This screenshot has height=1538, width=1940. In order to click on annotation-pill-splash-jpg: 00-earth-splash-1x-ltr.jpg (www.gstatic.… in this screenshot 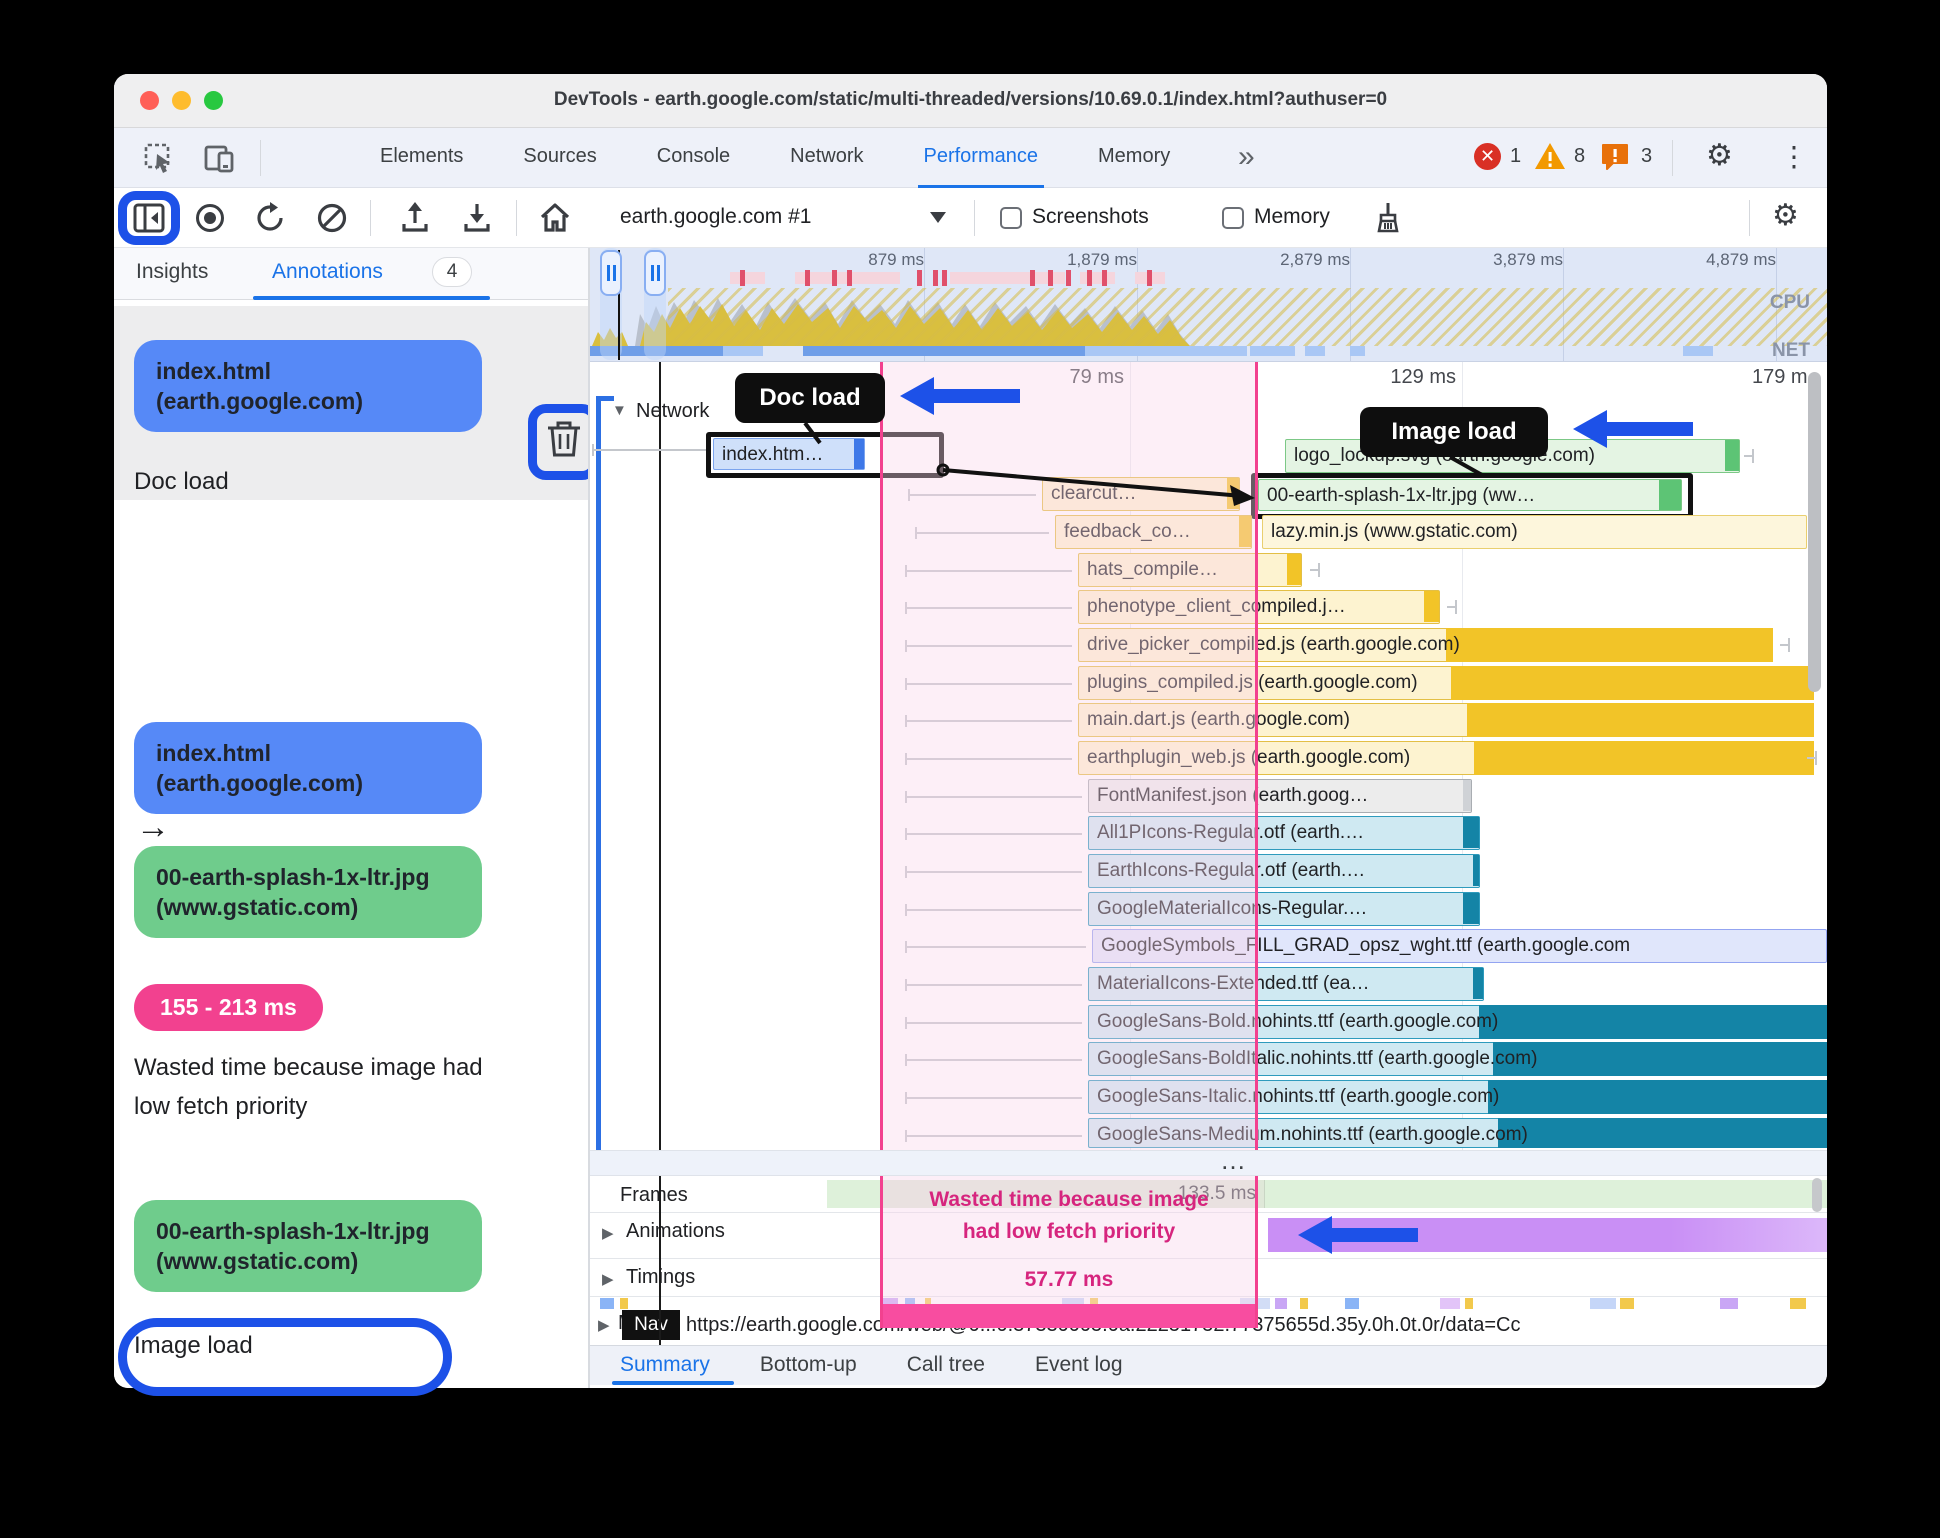, I will do `click(308, 892)`.